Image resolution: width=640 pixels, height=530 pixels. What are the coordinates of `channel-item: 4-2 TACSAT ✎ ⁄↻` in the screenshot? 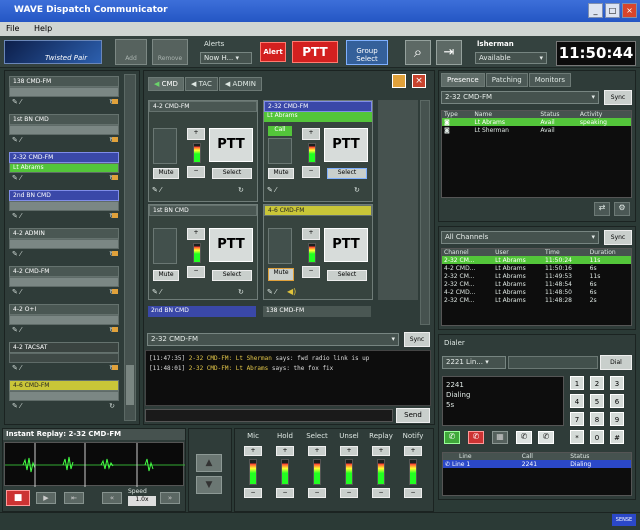 It's located at (64, 359).